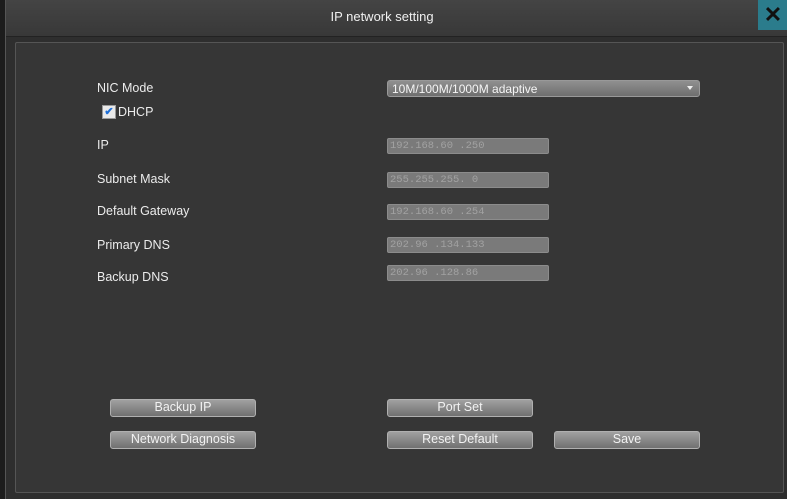  I want to click on save-button: Save, so click(627, 440).